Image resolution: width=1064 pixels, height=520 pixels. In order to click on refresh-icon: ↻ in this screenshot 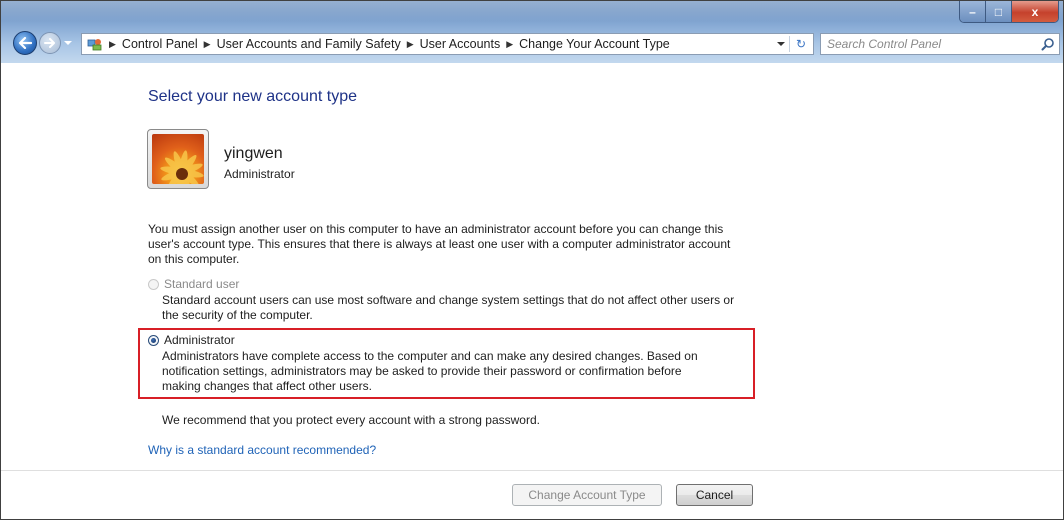, I will do `click(801, 44)`.